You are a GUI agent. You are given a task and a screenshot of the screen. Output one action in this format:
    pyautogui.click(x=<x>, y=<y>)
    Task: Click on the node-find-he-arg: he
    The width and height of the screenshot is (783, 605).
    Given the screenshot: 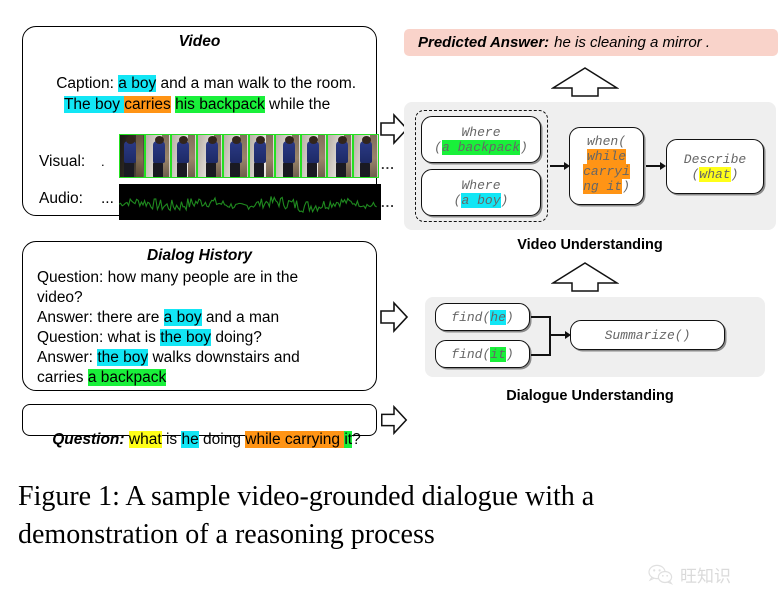 What is the action you would take?
    pyautogui.click(x=498, y=317)
    